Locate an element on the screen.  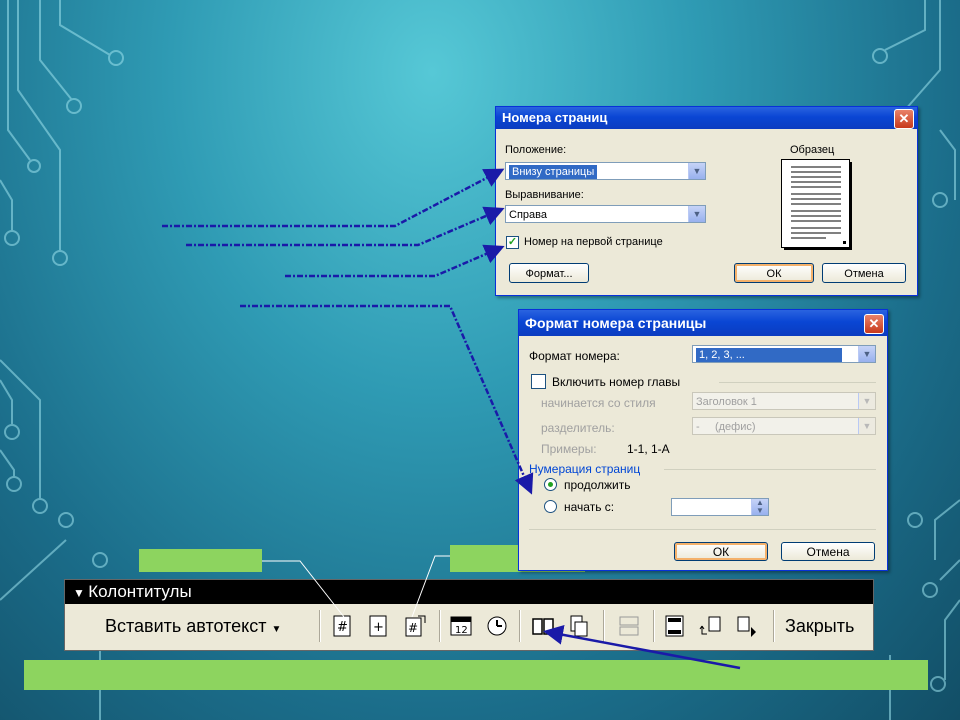
connector-right is located at coordinates (430, 586).